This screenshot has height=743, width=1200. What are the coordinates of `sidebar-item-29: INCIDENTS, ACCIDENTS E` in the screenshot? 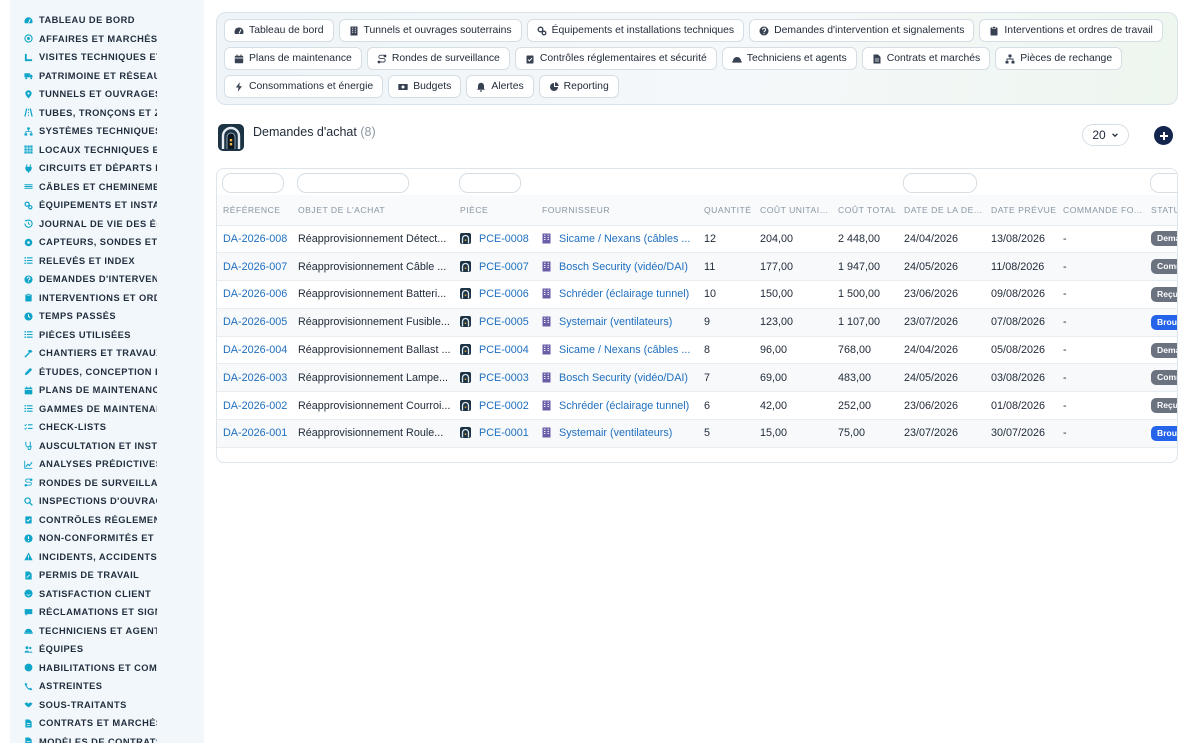 It's located at (107, 557).